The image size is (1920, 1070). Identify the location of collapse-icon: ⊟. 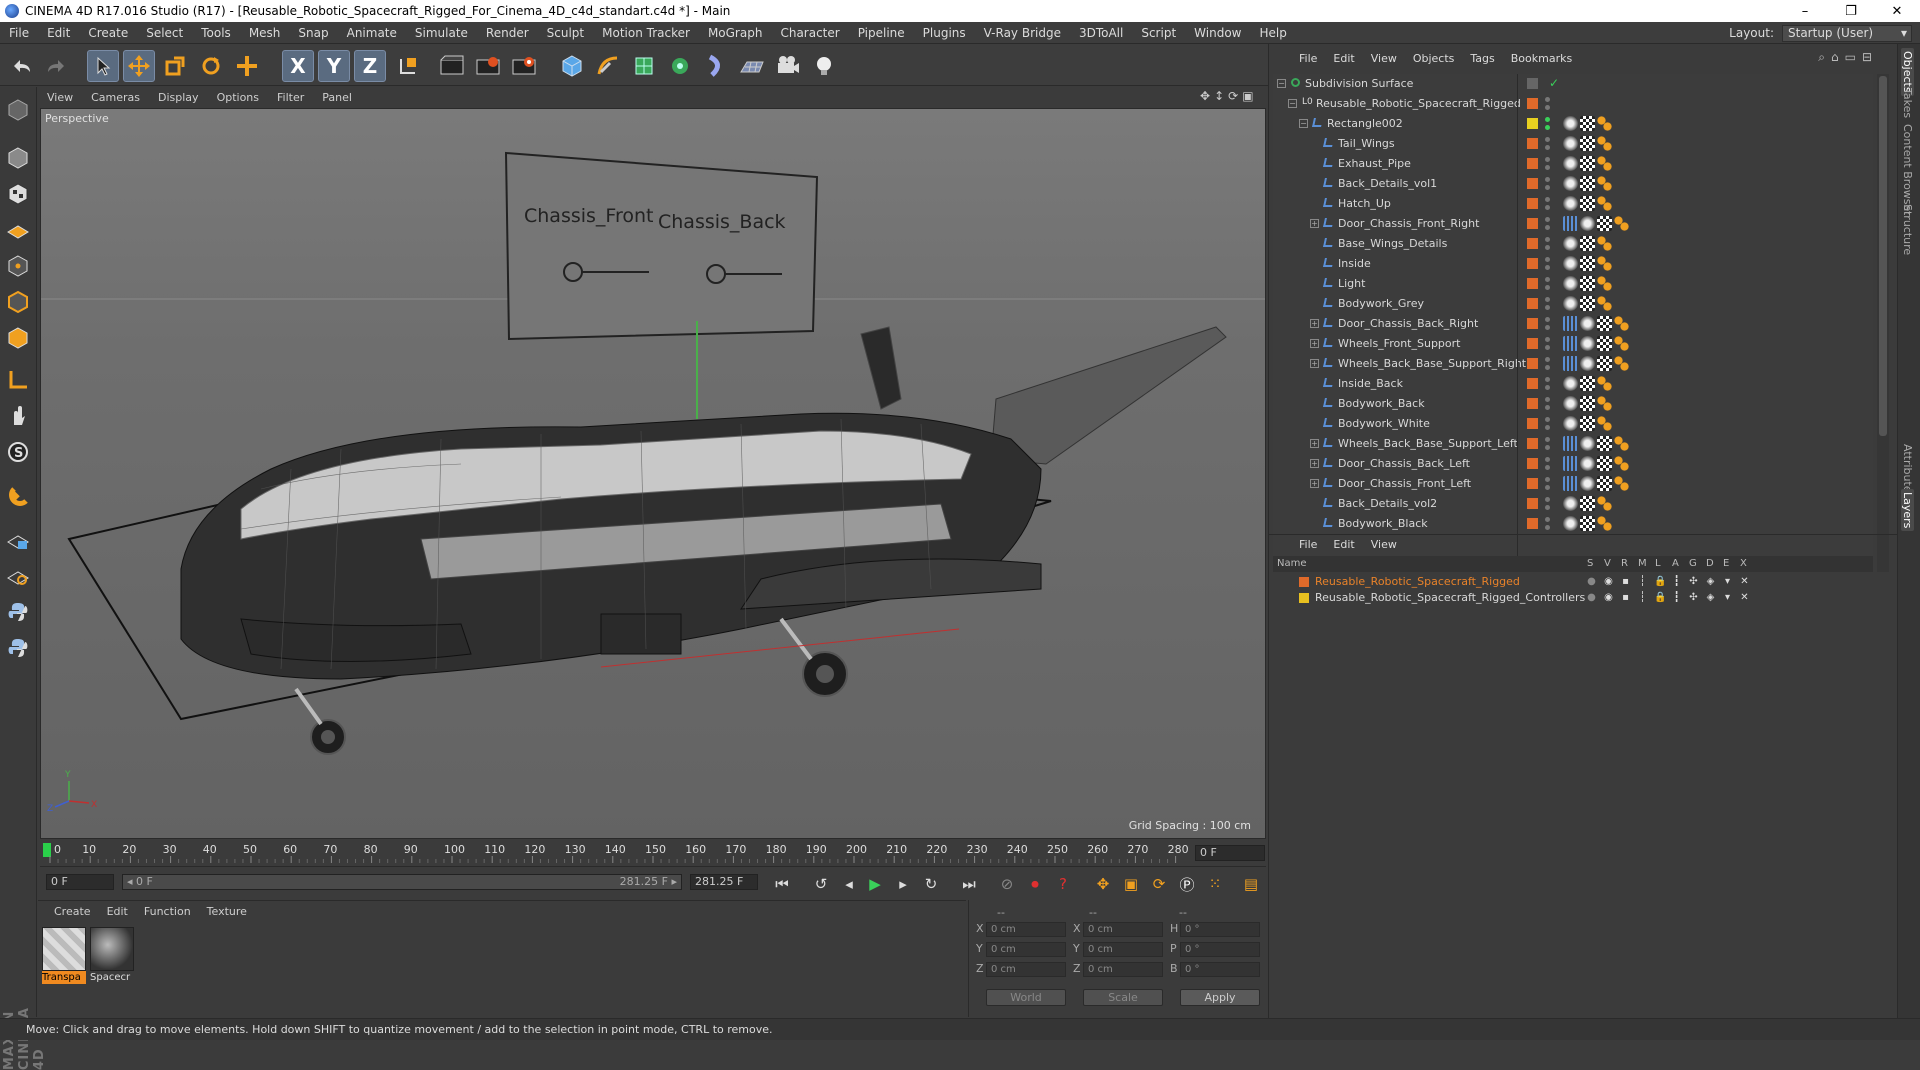
(1867, 57).